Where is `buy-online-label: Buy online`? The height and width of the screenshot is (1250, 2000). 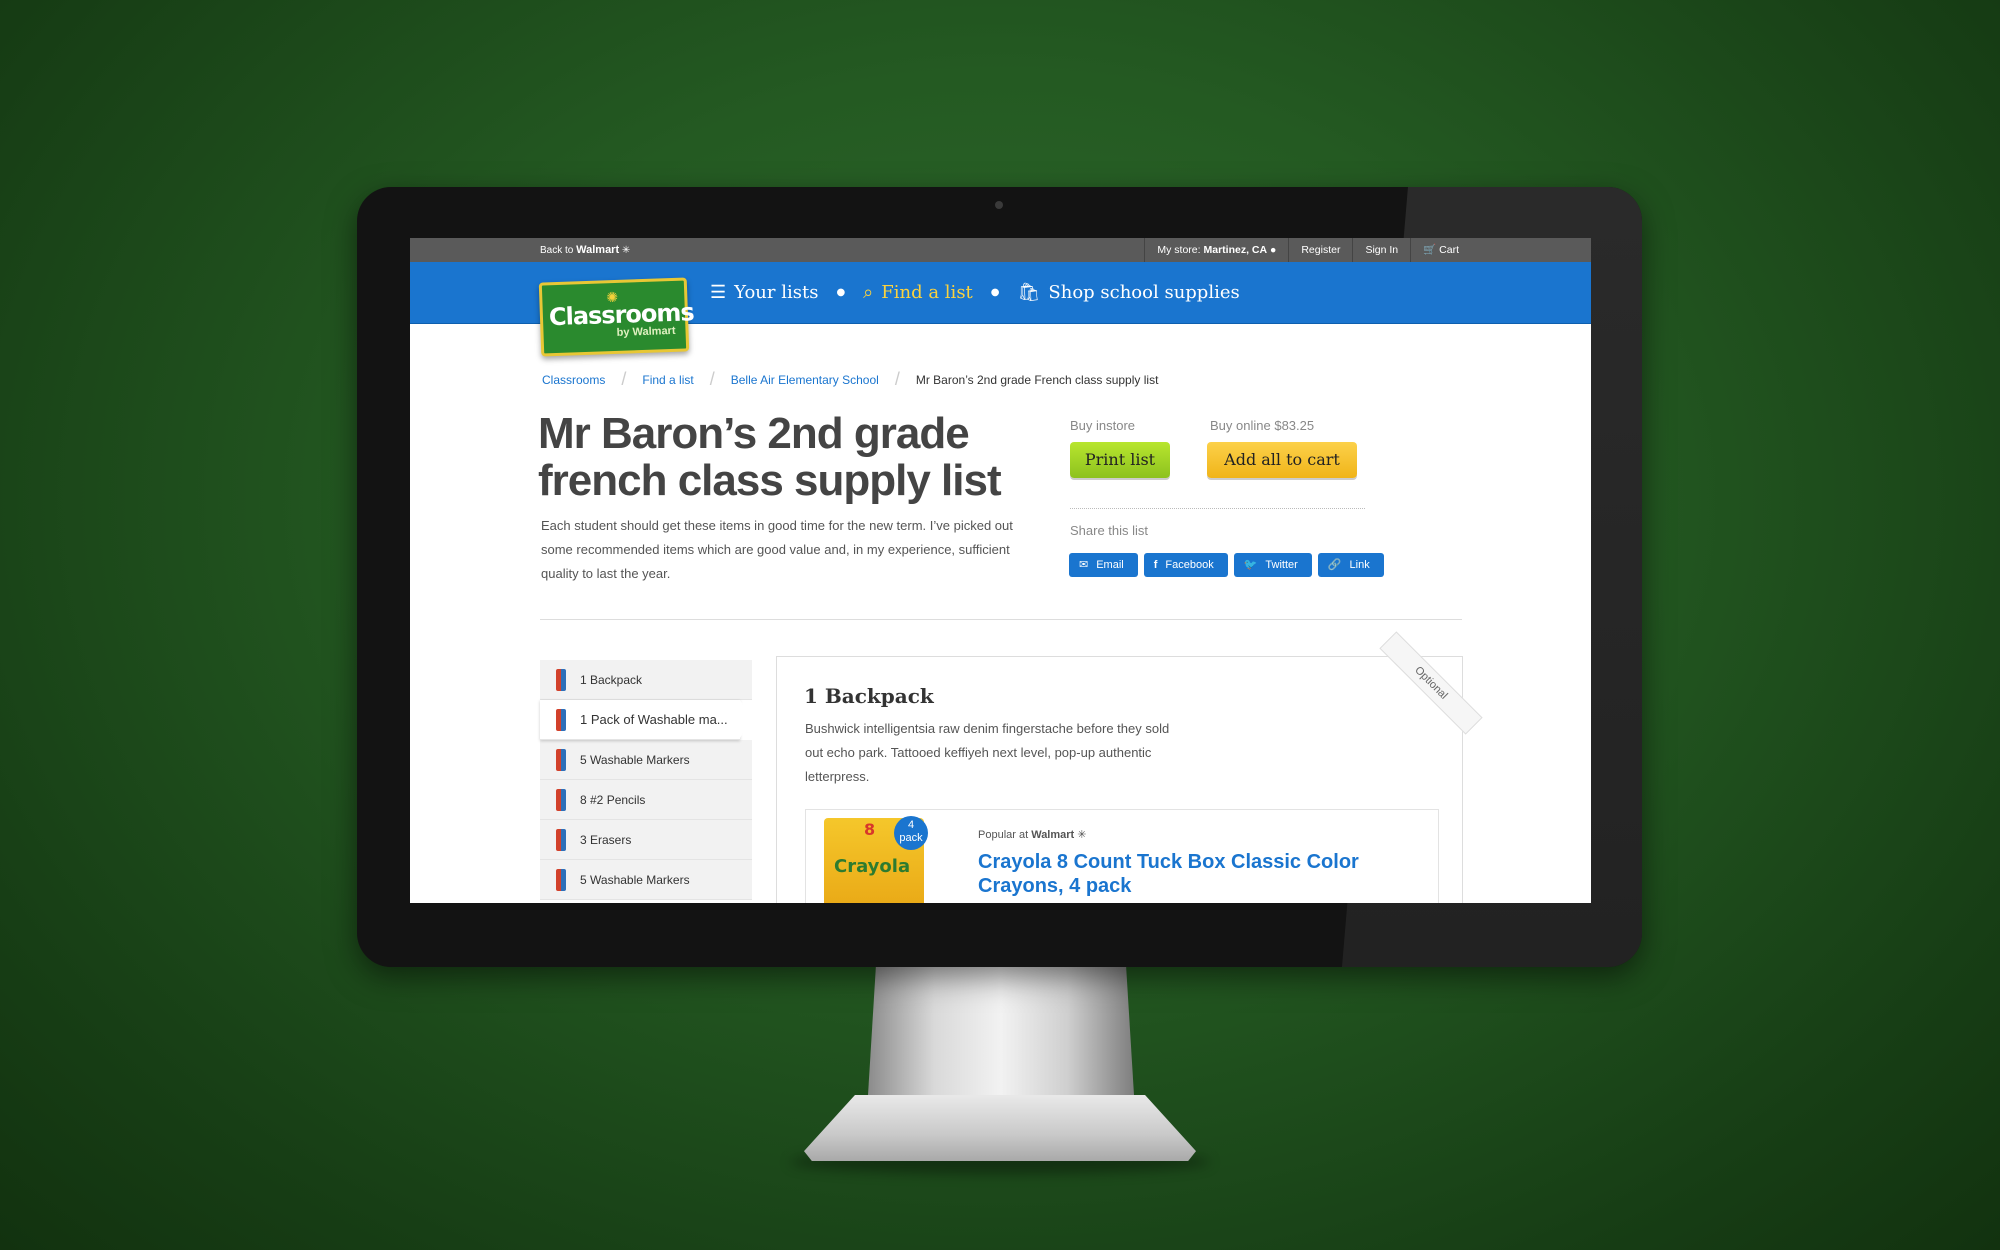 buy-online-label: Buy online is located at coordinates (1240, 425).